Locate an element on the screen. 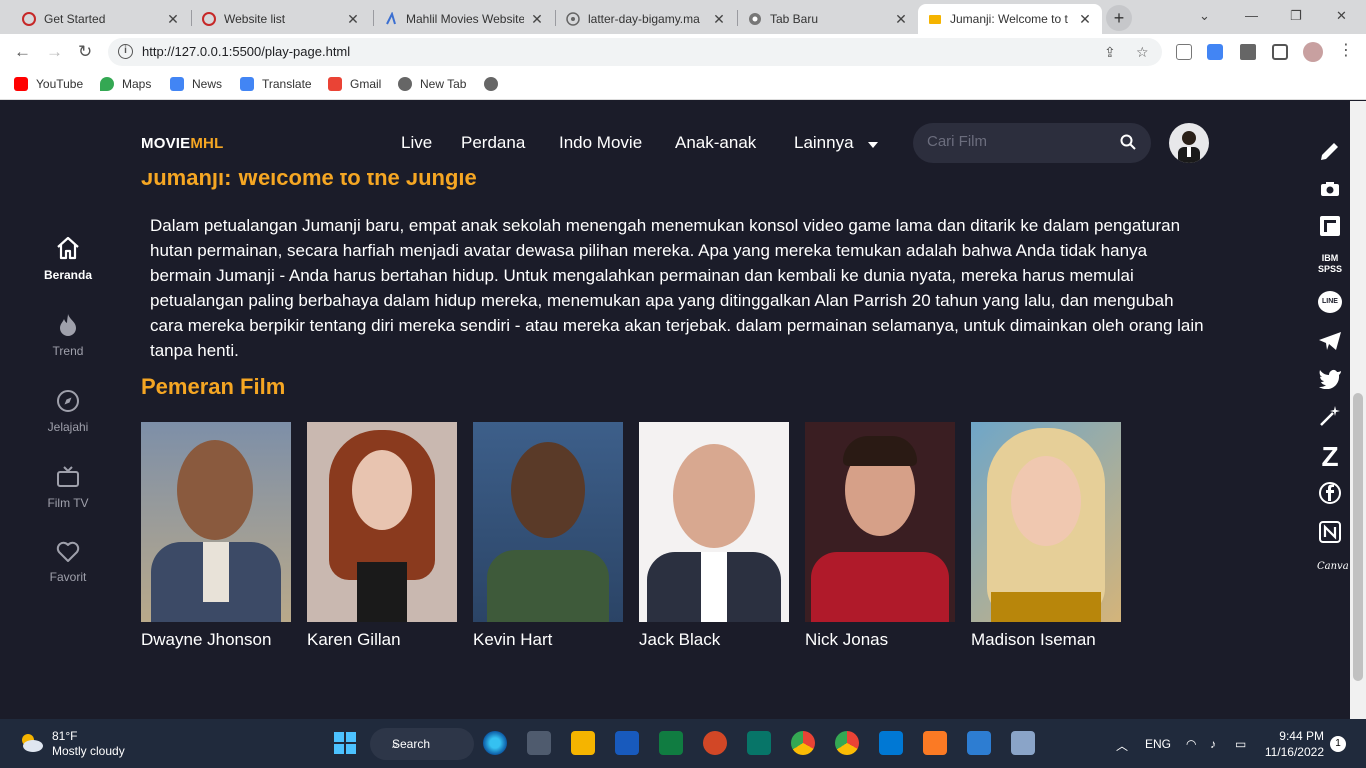 Image resolution: width=1366 pixels, height=768 pixels. canva-icon: Canva is located at coordinates (1333, 566).